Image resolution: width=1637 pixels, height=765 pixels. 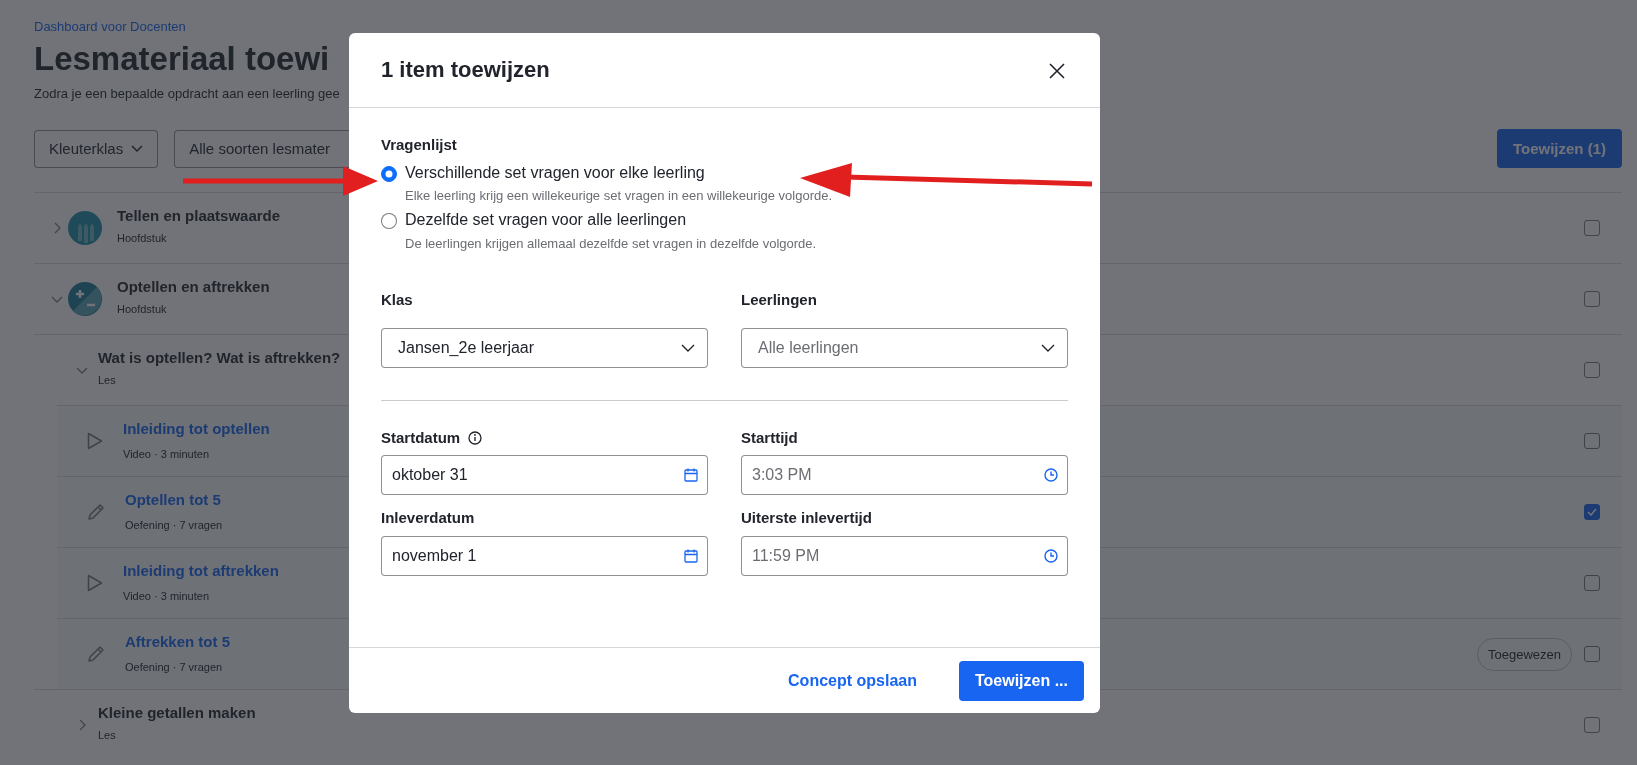 I want to click on raised-hands-icon, so click(x=85, y=228).